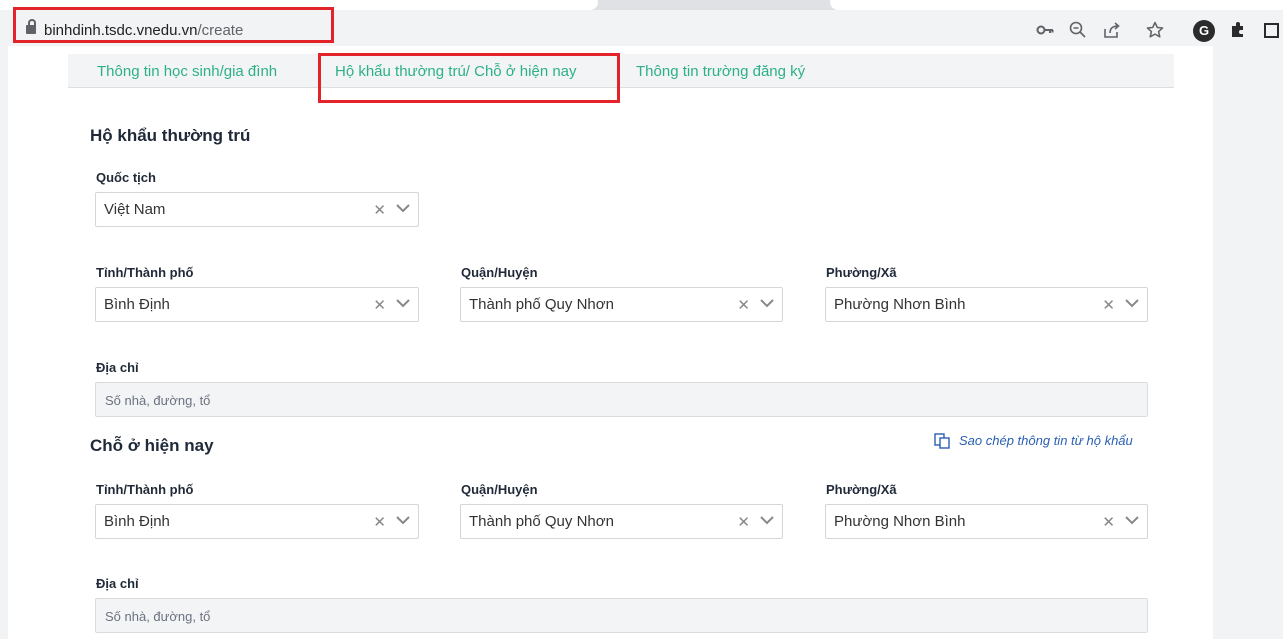  Describe the element at coordinates (257, 209) in the screenshot. I see `nationality-select: Việt Nam ✕` at that location.